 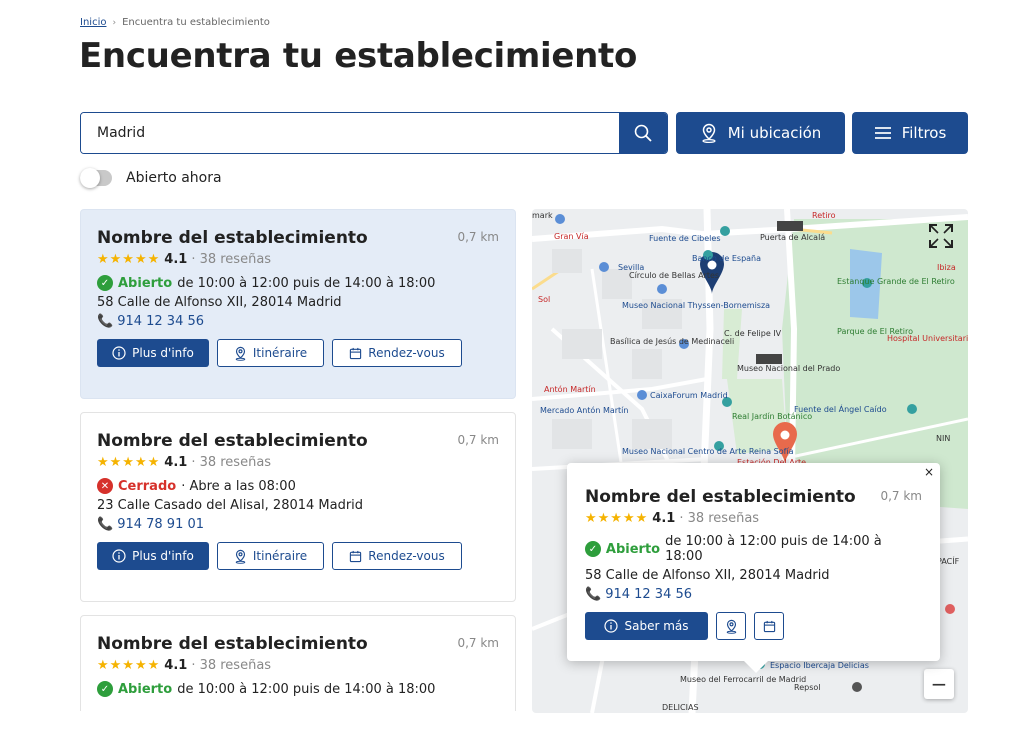 I want to click on popup-distance: 0,7 km, so click(x=901, y=496).